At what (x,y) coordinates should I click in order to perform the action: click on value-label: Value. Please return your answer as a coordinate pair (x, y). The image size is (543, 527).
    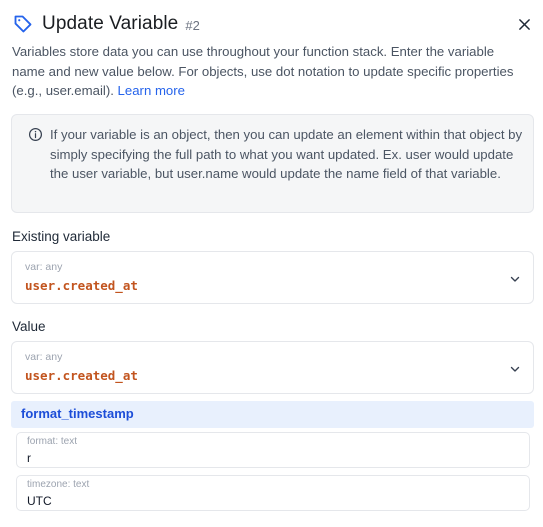
    Looking at the image, I should click on (29, 326).